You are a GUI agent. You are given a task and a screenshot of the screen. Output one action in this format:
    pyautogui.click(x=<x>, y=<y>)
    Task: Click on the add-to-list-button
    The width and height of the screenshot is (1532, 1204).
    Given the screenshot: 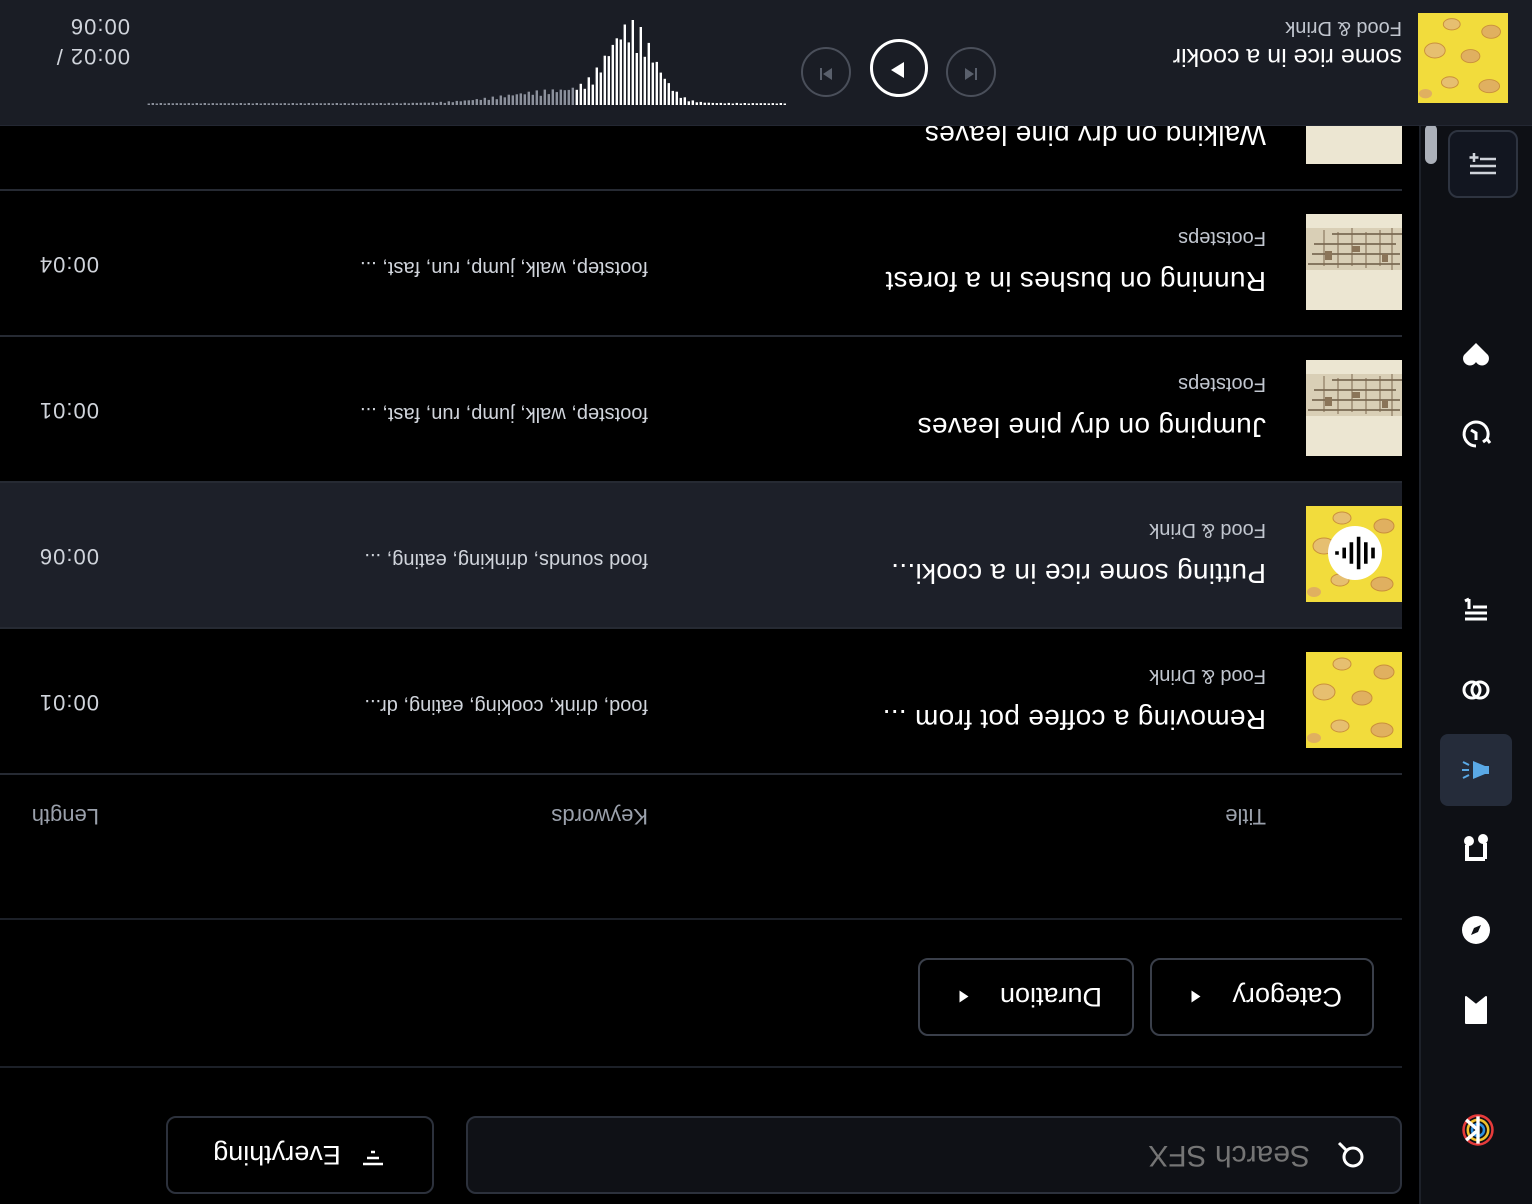 What is the action you would take?
    pyautogui.click(x=1483, y=164)
    